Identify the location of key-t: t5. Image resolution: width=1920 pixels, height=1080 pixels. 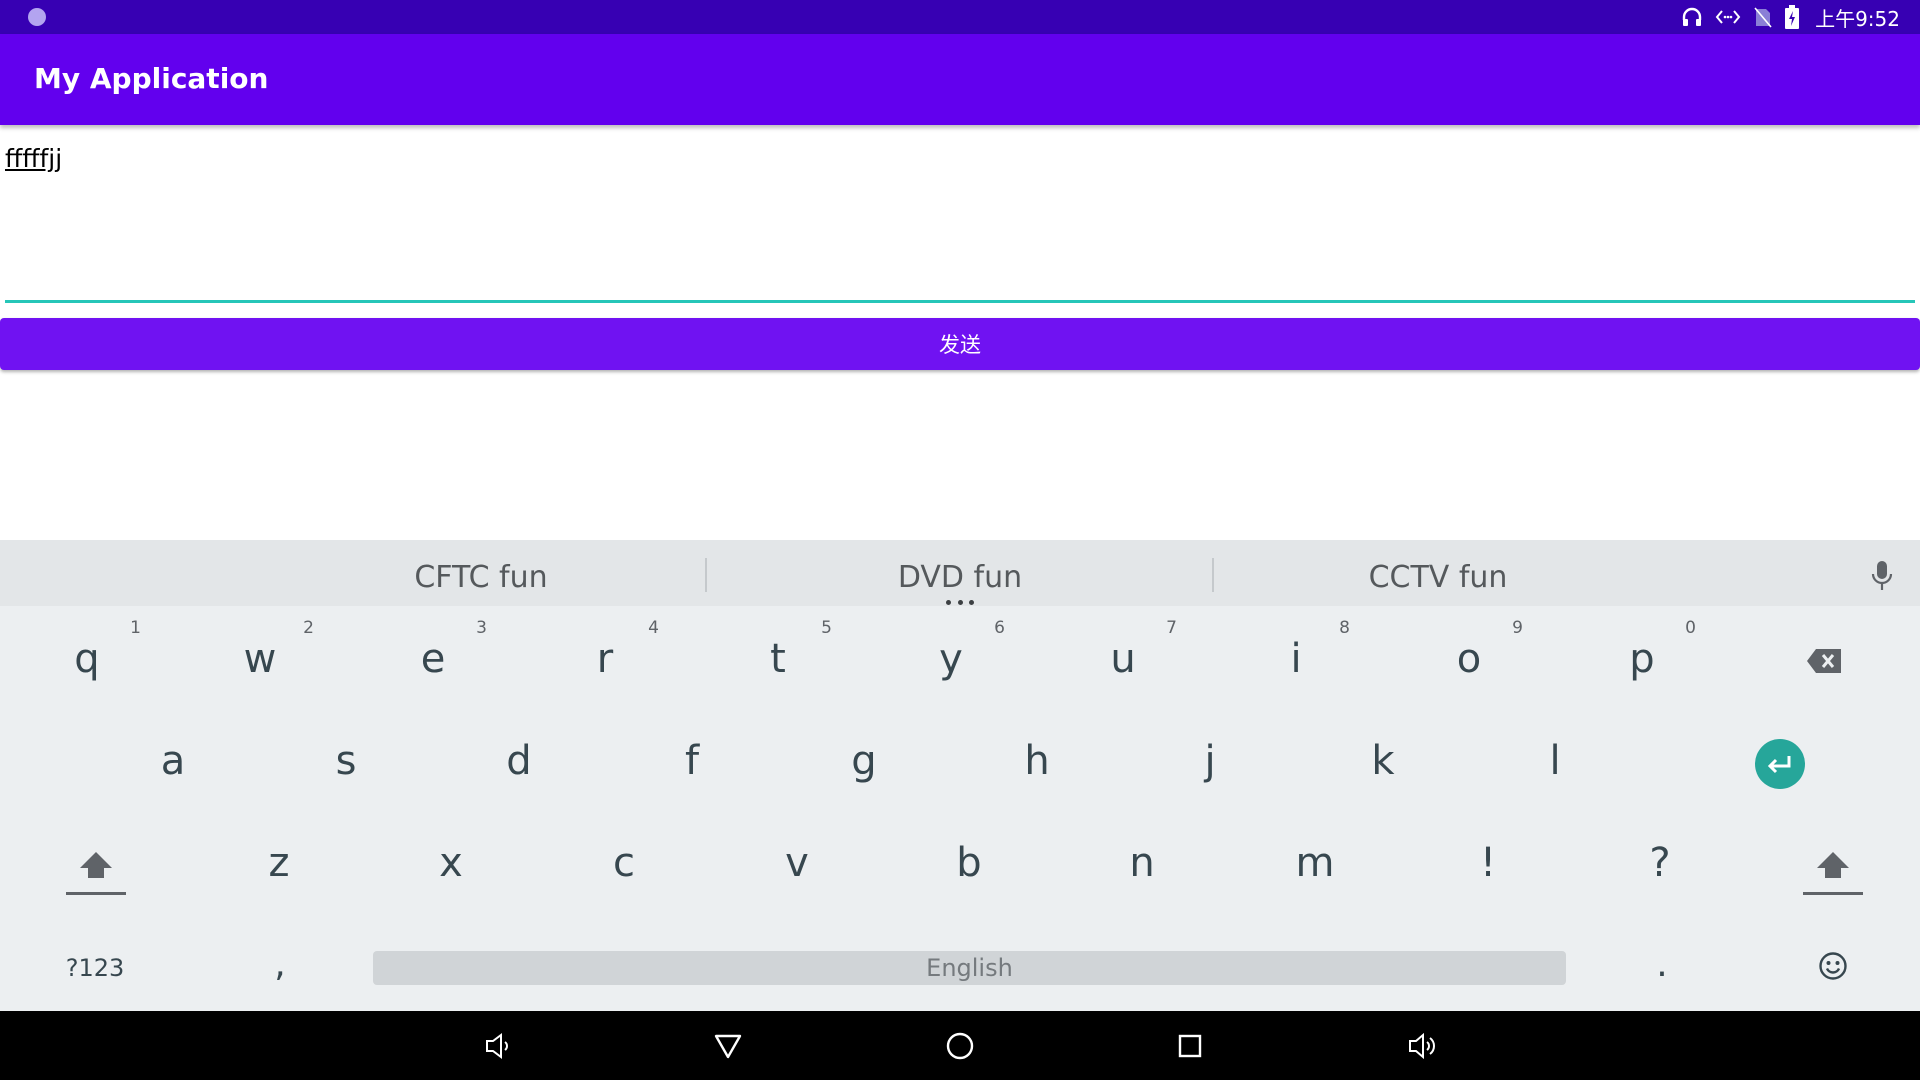
(778, 655).